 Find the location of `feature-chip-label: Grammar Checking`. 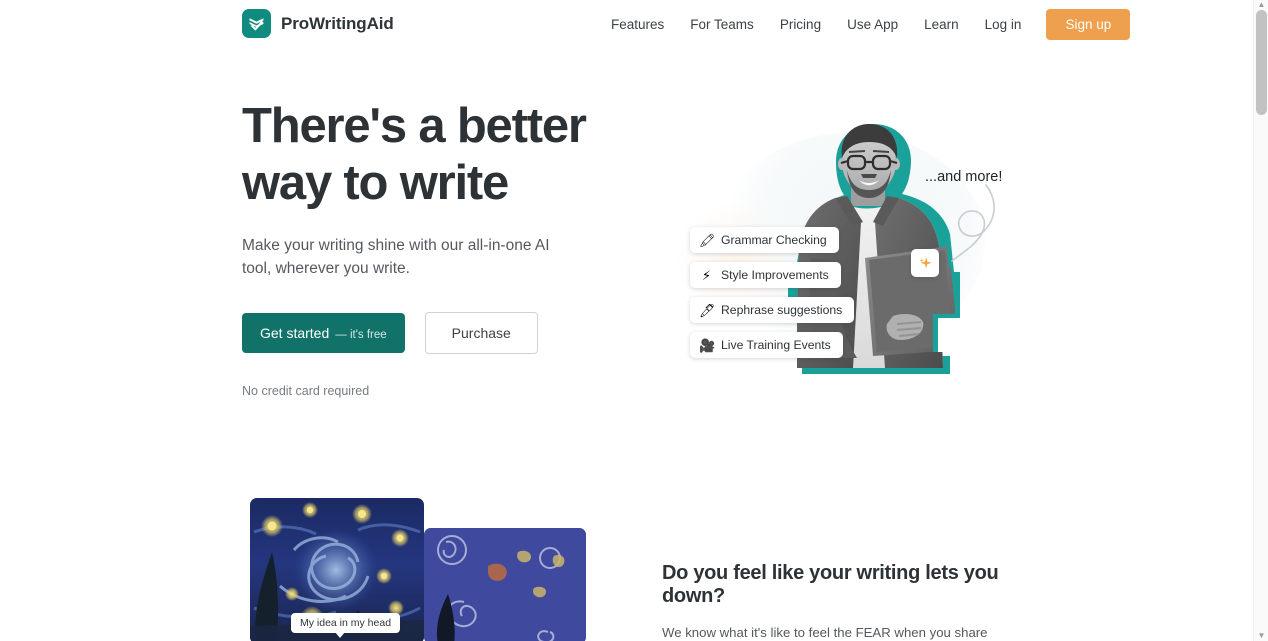

feature-chip-label: Grammar Checking is located at coordinates (774, 240).